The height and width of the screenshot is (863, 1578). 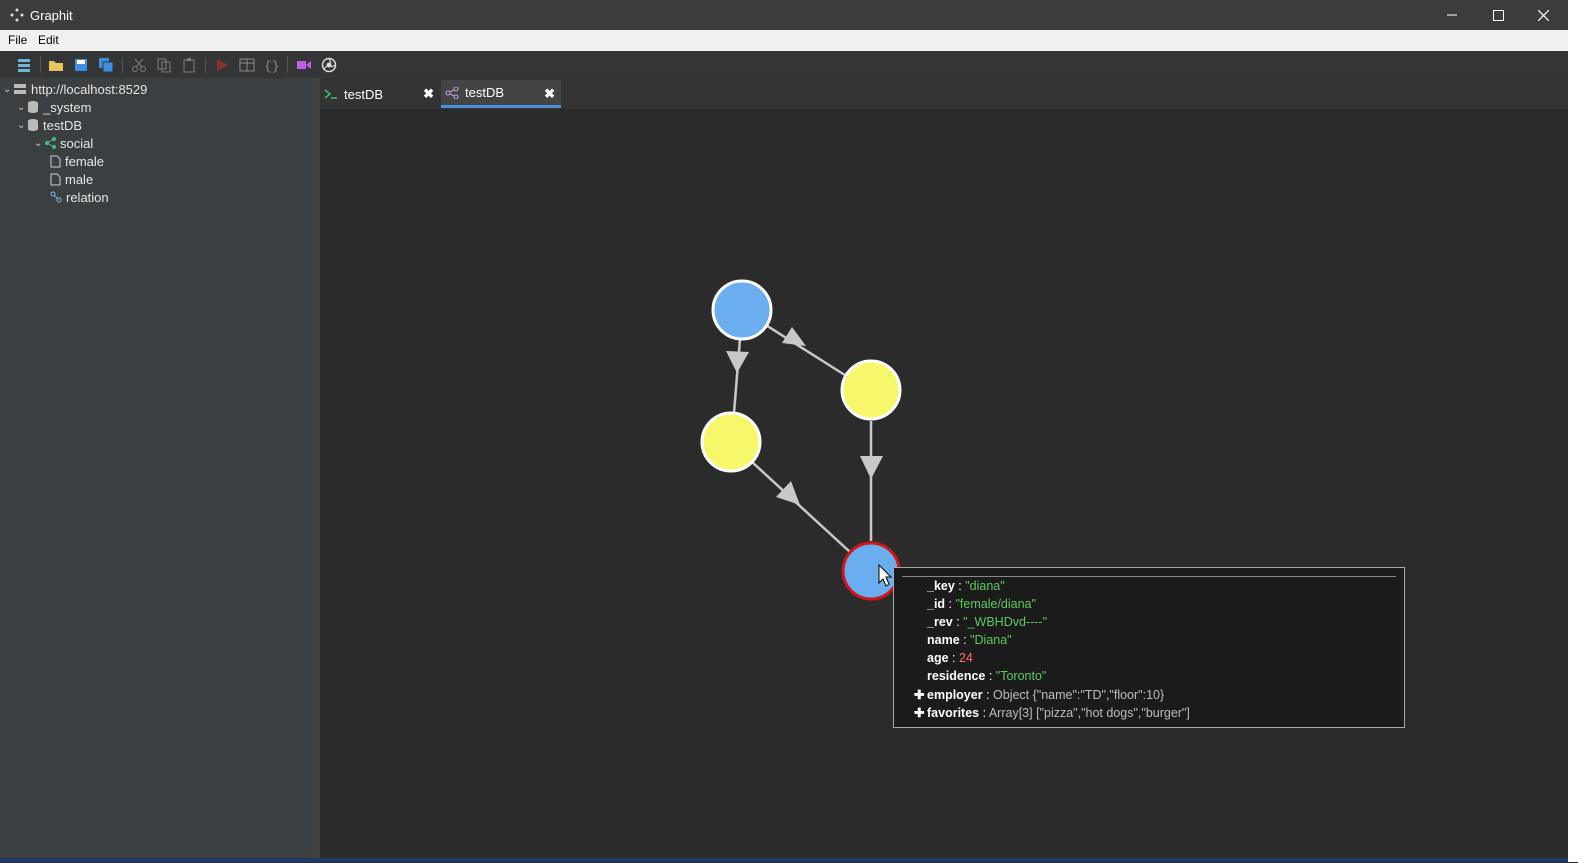 I want to click on tree-node-server: ⌄ http://localhost:8529, so click(x=75, y=89).